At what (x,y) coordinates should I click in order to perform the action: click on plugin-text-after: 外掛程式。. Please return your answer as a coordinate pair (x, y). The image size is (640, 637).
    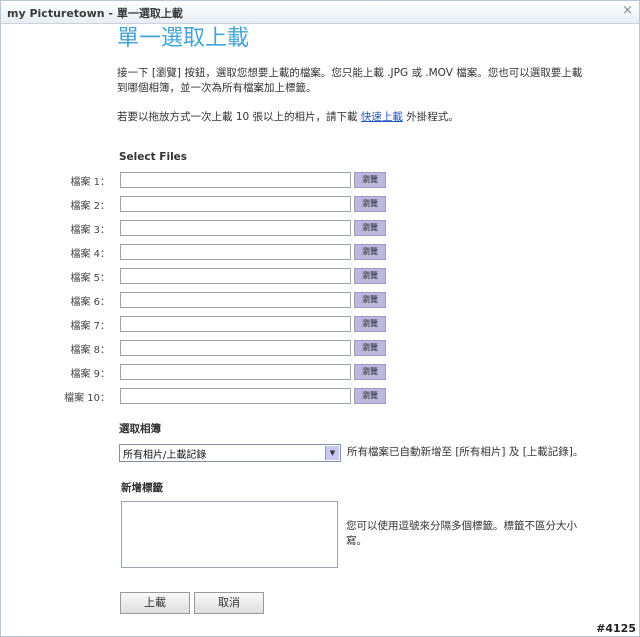
    Looking at the image, I should click on (432, 117).